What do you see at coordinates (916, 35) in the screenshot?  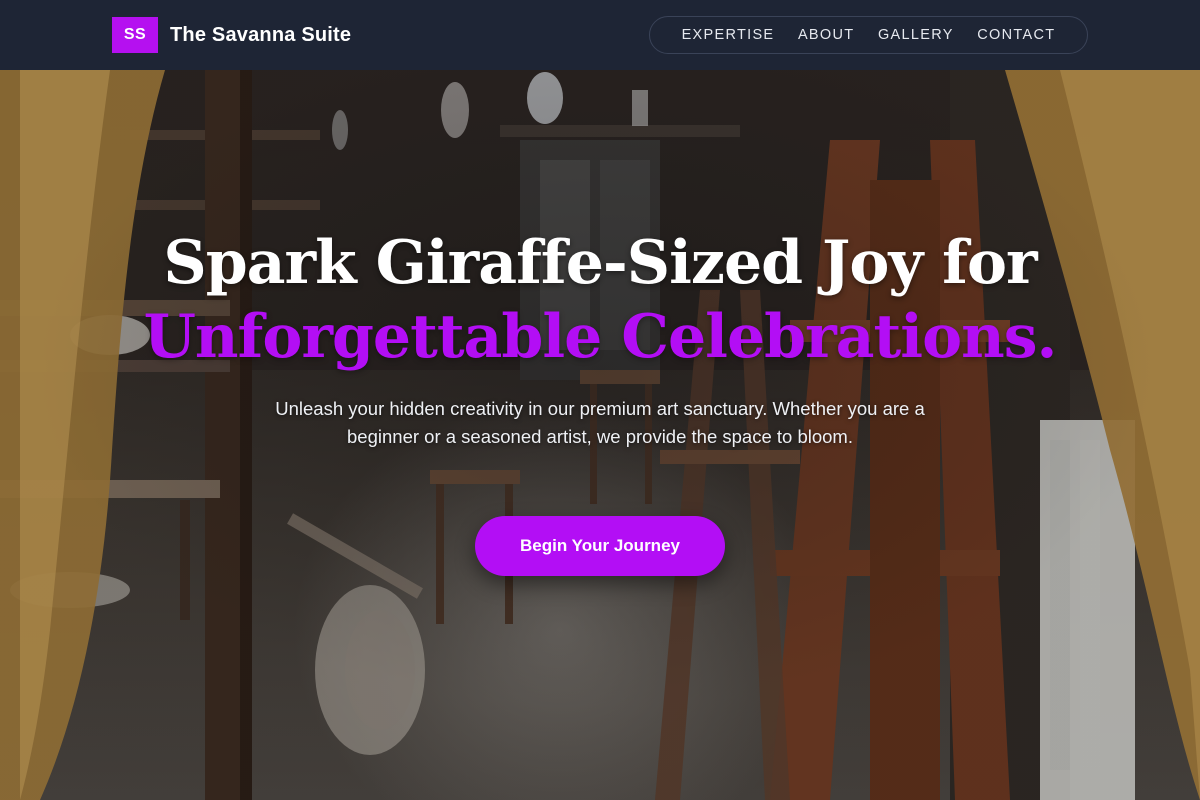 I see `nav-link-gallery: GALLERY` at bounding box center [916, 35].